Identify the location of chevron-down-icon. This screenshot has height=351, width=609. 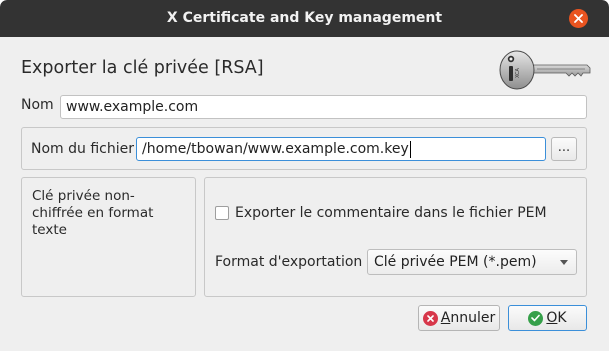
(564, 262).